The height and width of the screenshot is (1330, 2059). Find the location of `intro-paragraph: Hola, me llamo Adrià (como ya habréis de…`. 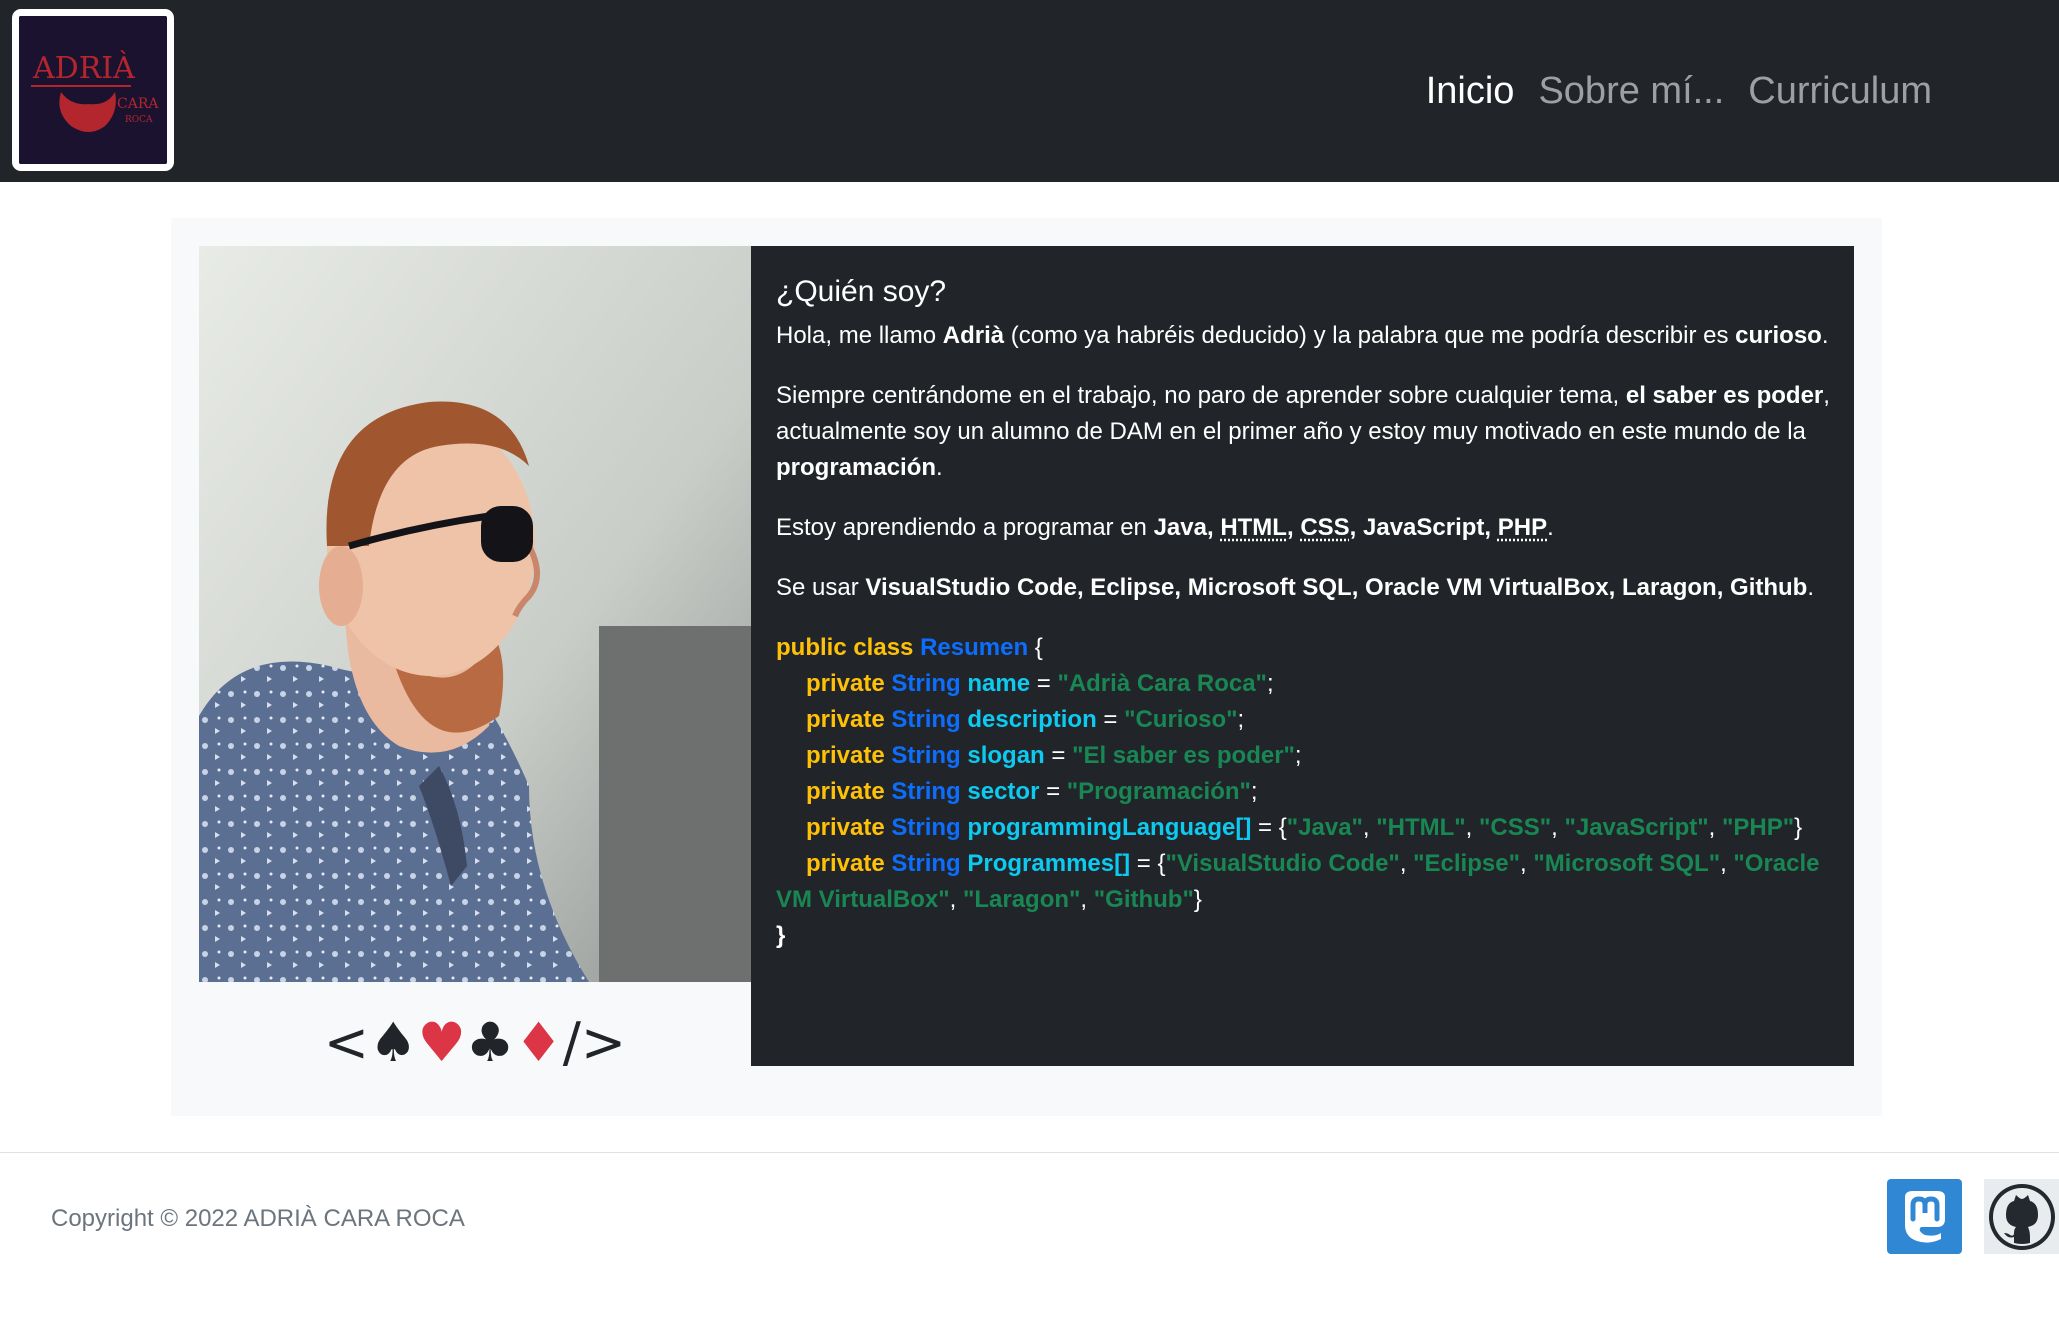

intro-paragraph: Hola, me llamo Adrià (como ya habréis de… is located at coordinates (1302, 335).